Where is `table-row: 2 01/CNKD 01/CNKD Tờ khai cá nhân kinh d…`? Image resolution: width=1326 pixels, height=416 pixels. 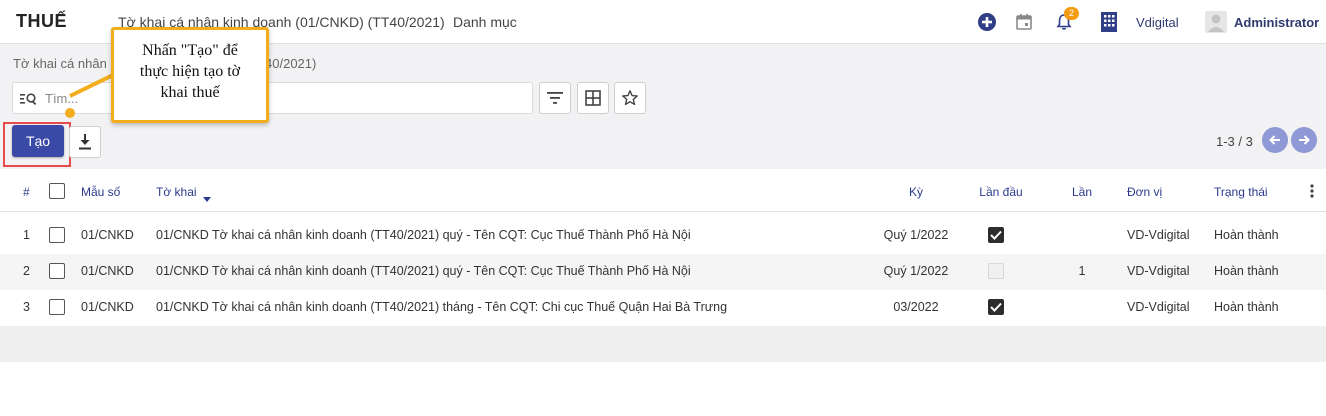 table-row: 2 01/CNKD 01/CNKD Tờ khai cá nhân kinh d… is located at coordinates (663, 272).